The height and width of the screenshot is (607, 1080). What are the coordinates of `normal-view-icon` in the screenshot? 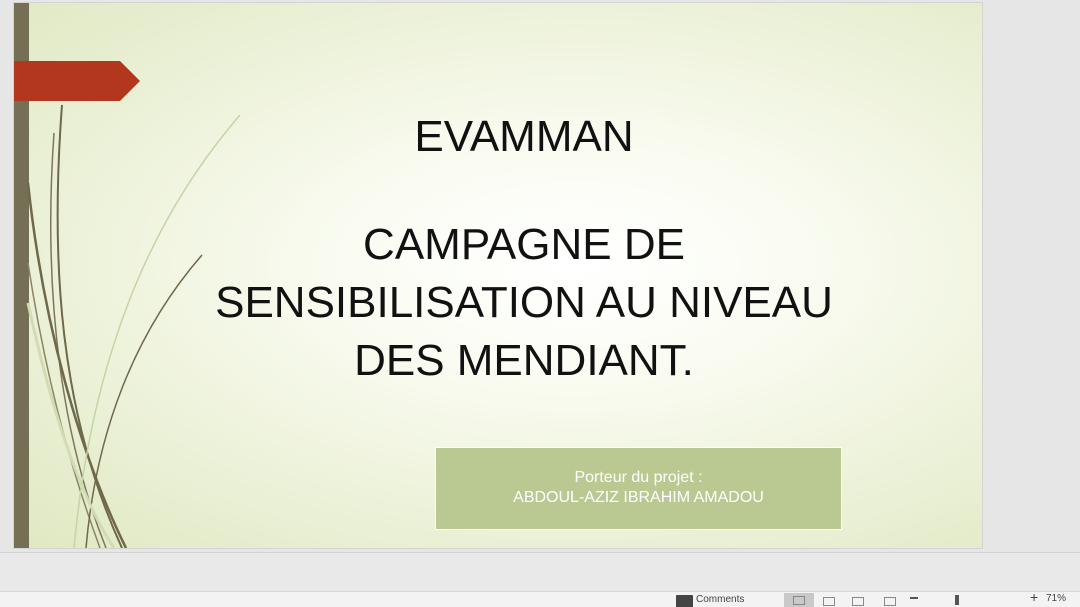 It's located at (799, 600).